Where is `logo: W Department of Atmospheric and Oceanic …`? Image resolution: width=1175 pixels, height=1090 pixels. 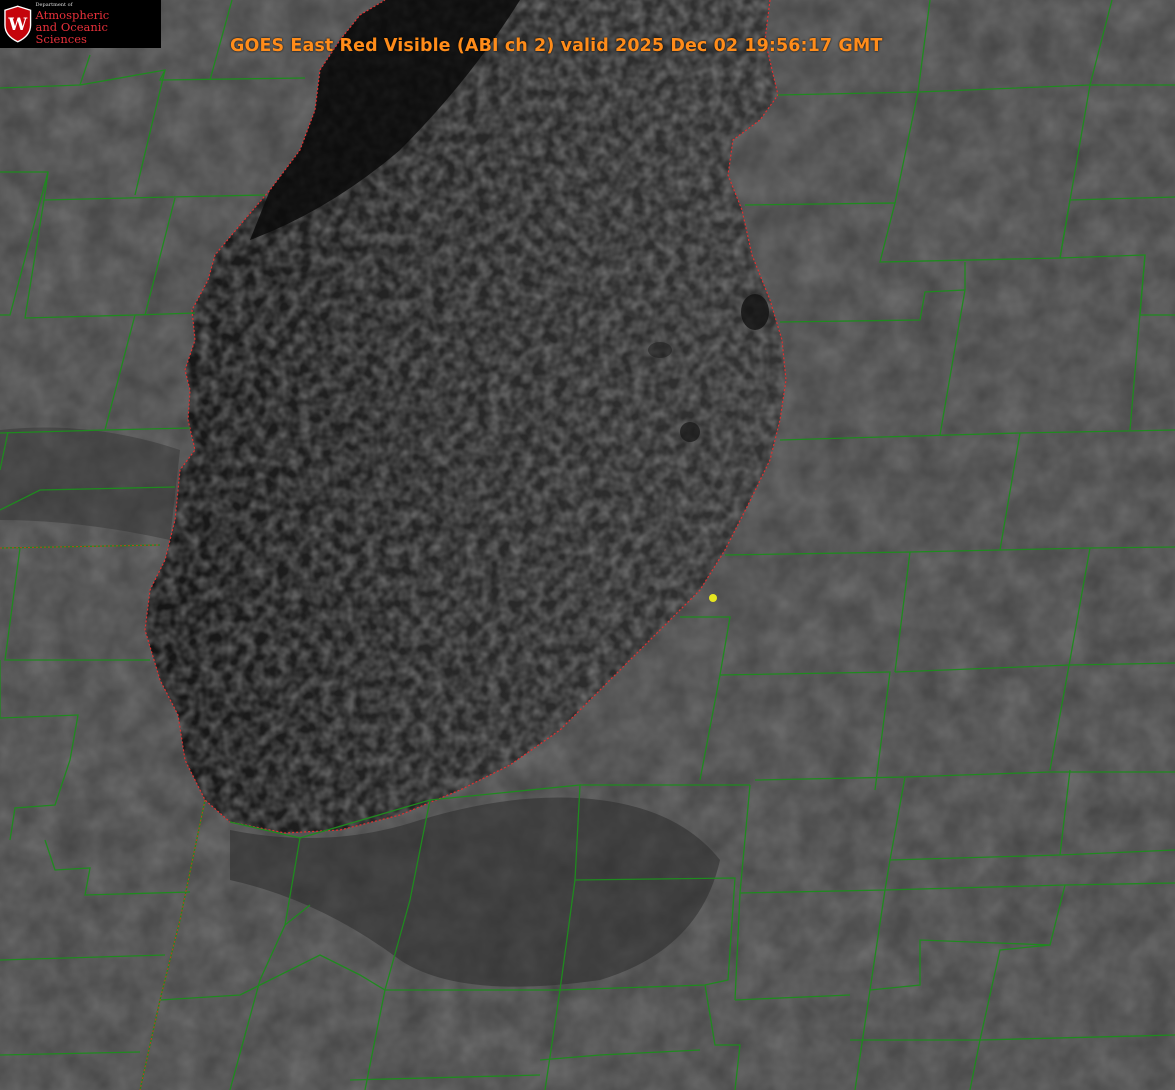 logo: W Department of Atmospheric and Oceanic … is located at coordinates (80, 24).